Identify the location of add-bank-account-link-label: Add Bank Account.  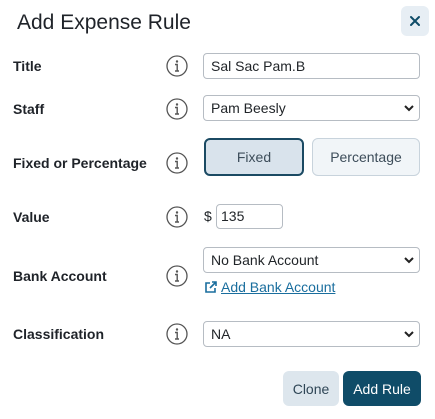
(278, 287).